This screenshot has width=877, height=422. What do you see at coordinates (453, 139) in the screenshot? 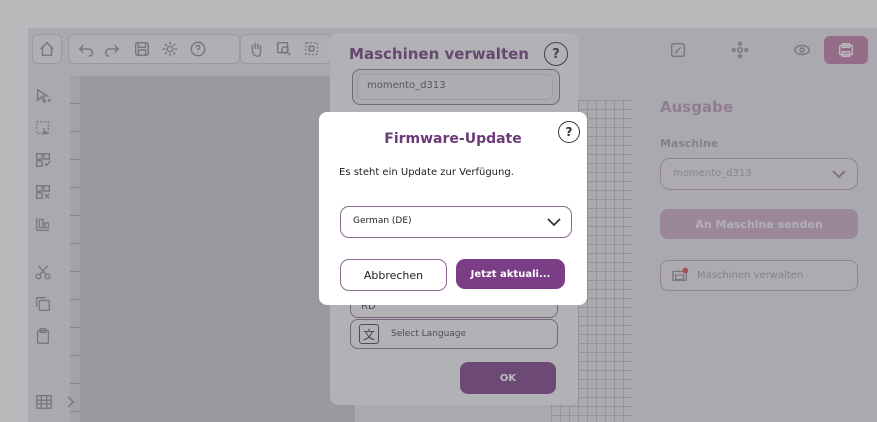
I see `dialog-title: Firmware-Update` at bounding box center [453, 139].